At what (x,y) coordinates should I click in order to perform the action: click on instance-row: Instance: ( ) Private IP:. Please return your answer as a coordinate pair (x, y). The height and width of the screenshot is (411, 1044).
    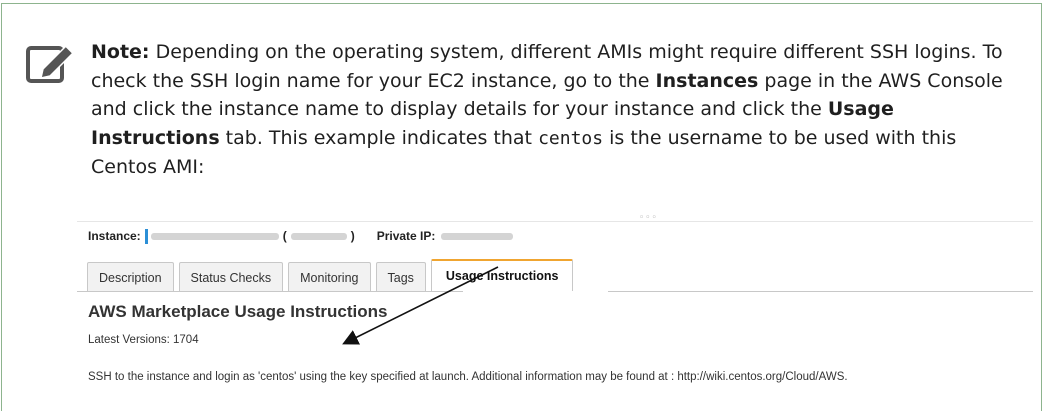
    Looking at the image, I should click on (301, 236).